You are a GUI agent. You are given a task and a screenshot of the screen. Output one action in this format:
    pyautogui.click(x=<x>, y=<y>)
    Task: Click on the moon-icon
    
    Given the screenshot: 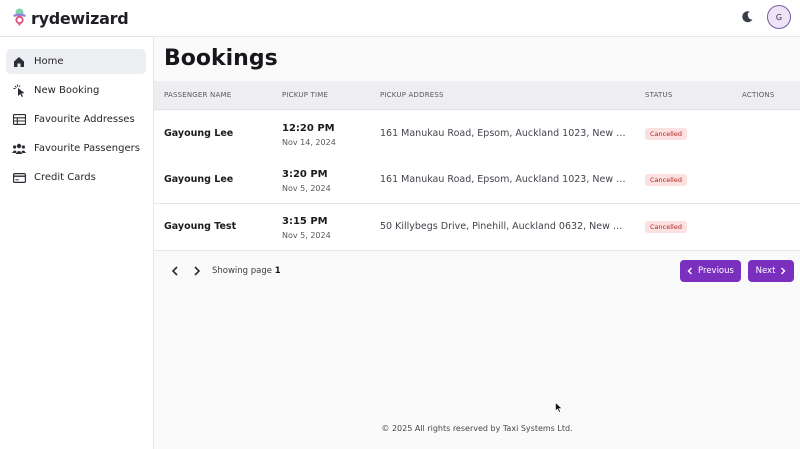 What is the action you would take?
    pyautogui.click(x=747, y=17)
    